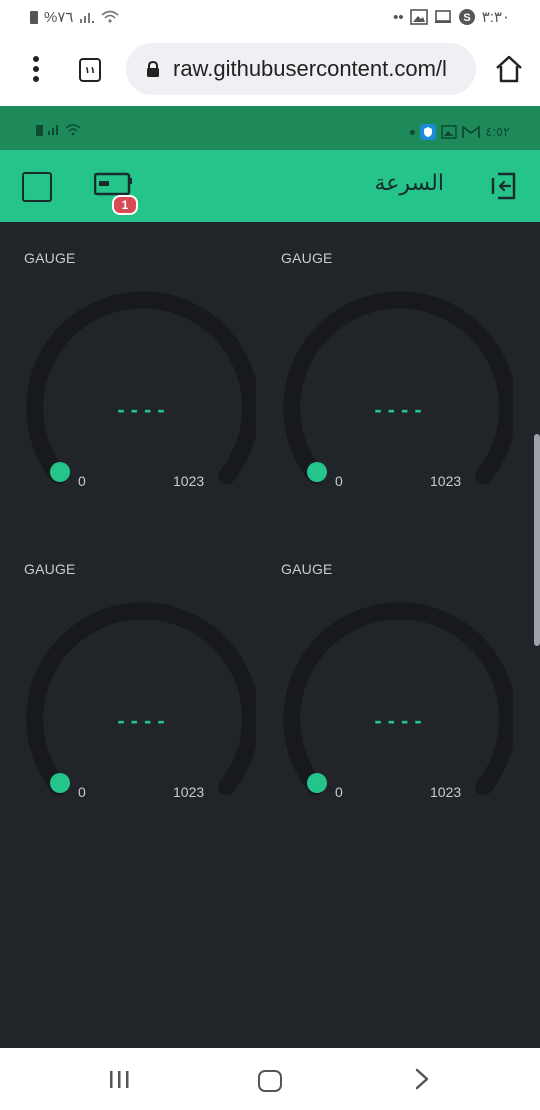 This screenshot has height=1110, width=540. Describe the element at coordinates (471, 131) in the screenshot. I see `gmail-icon` at that location.